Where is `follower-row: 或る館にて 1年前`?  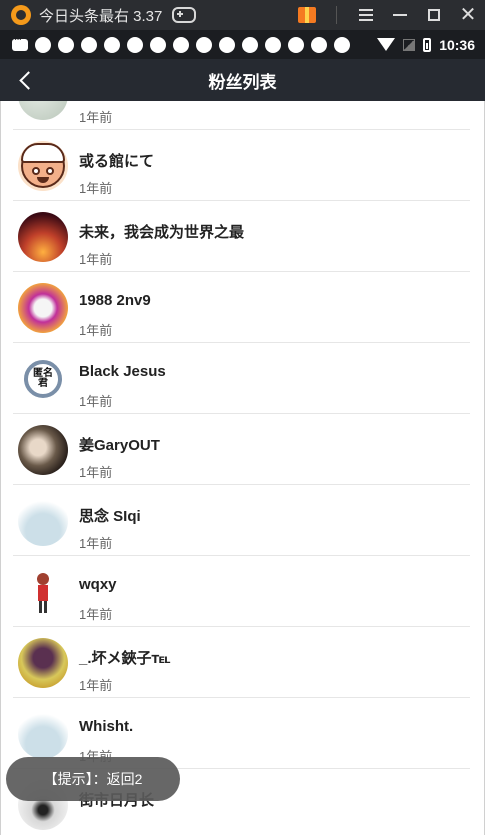 follower-row: 或る館にて 1年前 is located at coordinates (242, 165).